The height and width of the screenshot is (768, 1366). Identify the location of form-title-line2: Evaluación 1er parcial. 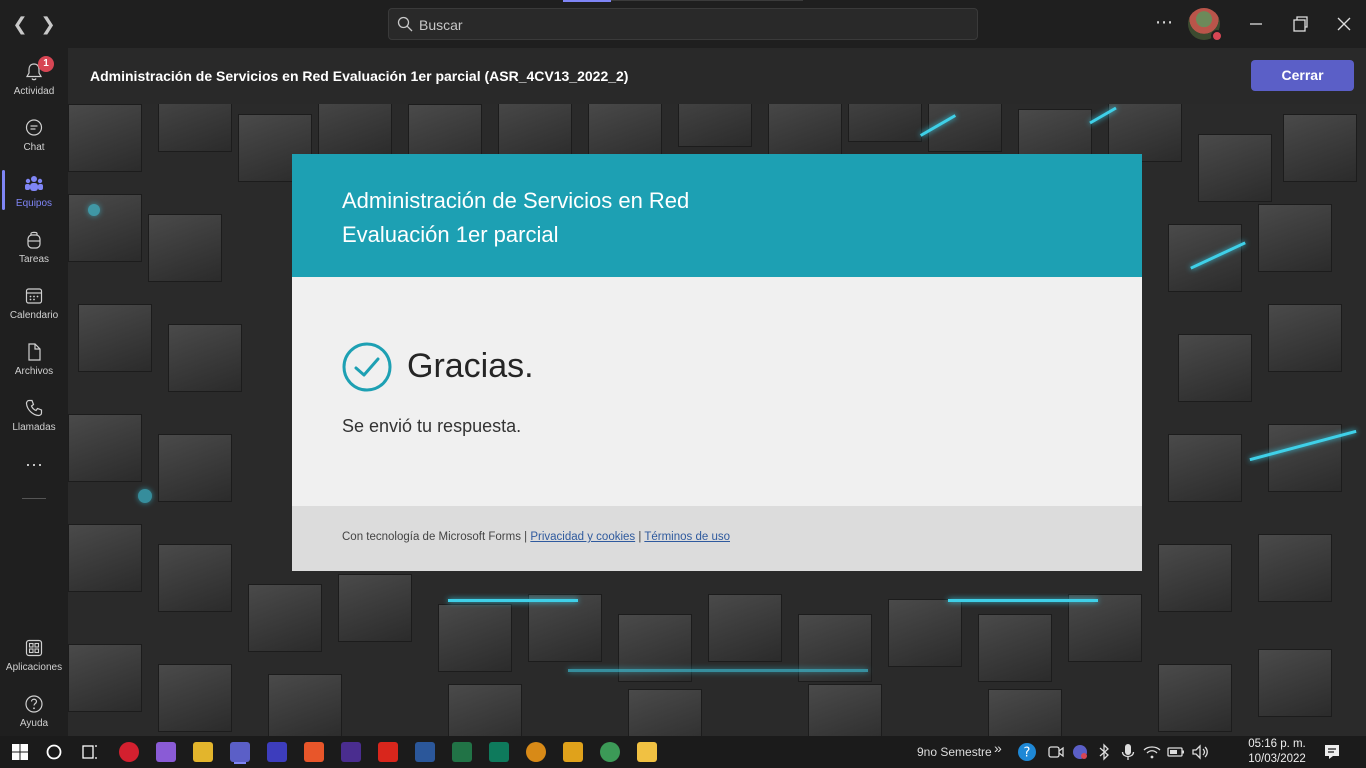
(450, 234).